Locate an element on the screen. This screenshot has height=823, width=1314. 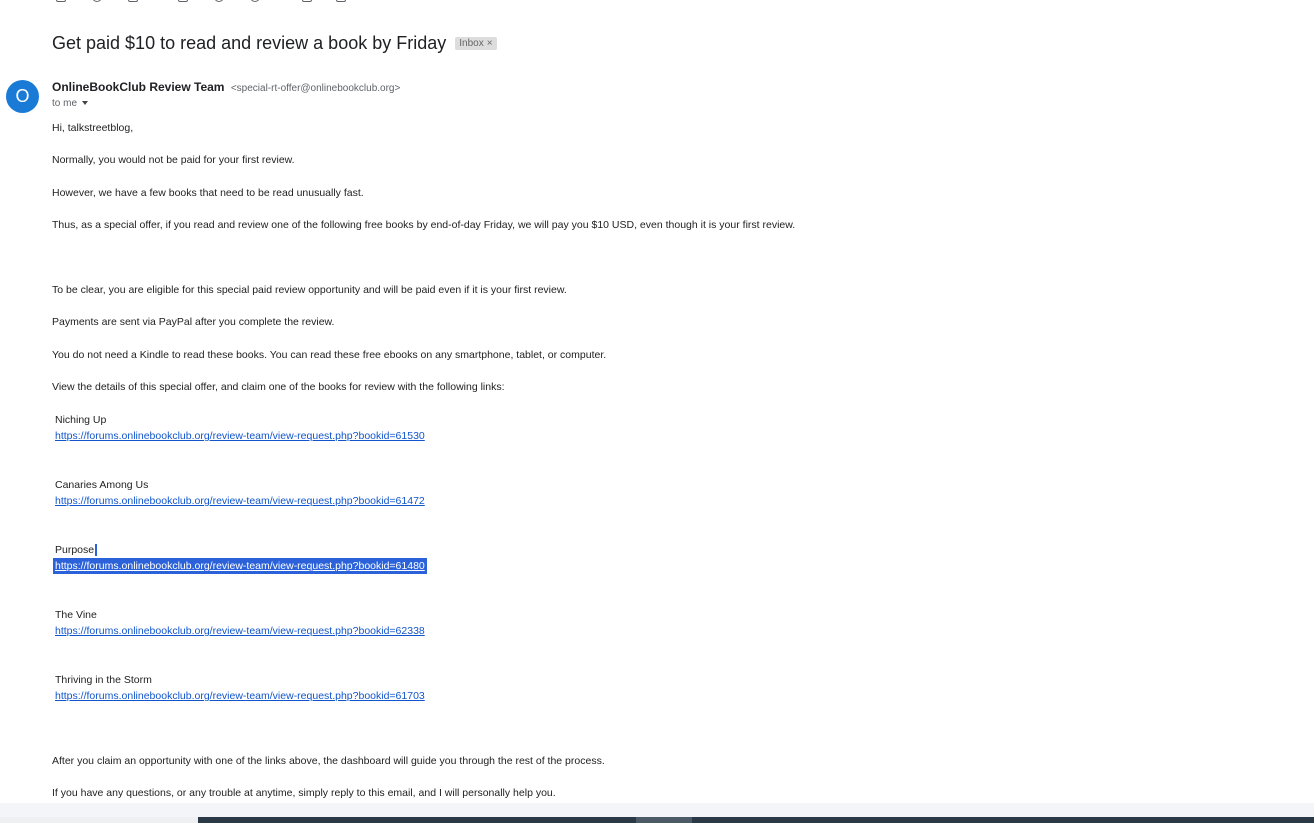
taskbar-start-area is located at coordinates (99, 820).